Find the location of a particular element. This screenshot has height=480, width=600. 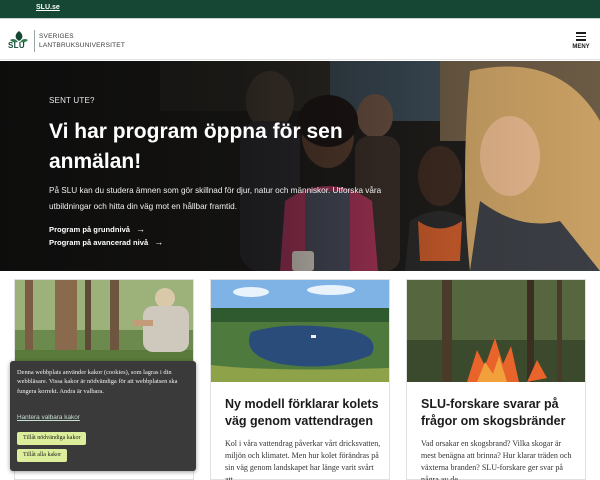

hero-title: Vi har program öppna för sen anmälan! is located at coordinates (196, 146).